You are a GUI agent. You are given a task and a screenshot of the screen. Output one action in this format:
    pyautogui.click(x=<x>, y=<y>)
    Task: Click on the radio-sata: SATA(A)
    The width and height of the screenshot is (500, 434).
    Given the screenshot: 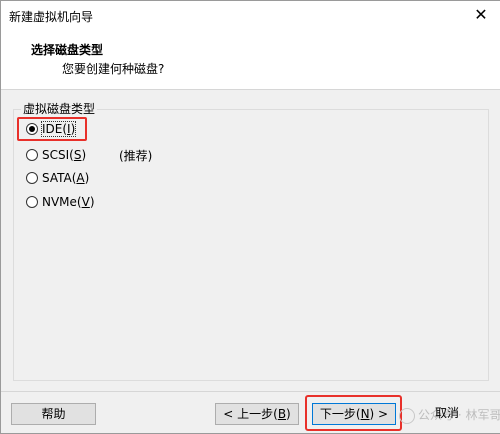 What is the action you would take?
    pyautogui.click(x=57, y=178)
    